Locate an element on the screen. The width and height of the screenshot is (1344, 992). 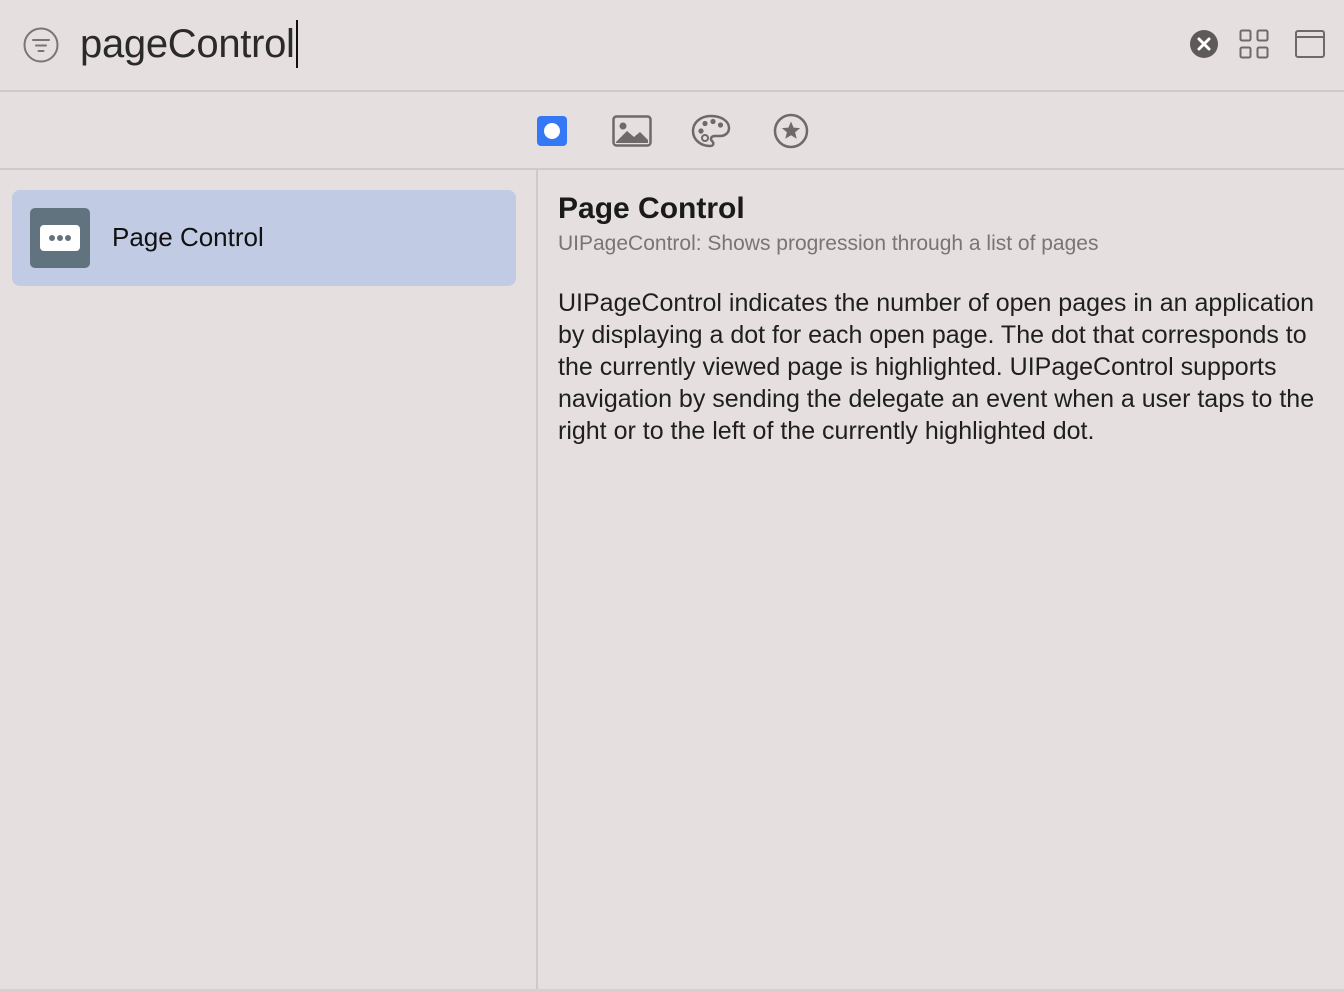
list-item-label: Page Control is located at coordinates (188, 237).